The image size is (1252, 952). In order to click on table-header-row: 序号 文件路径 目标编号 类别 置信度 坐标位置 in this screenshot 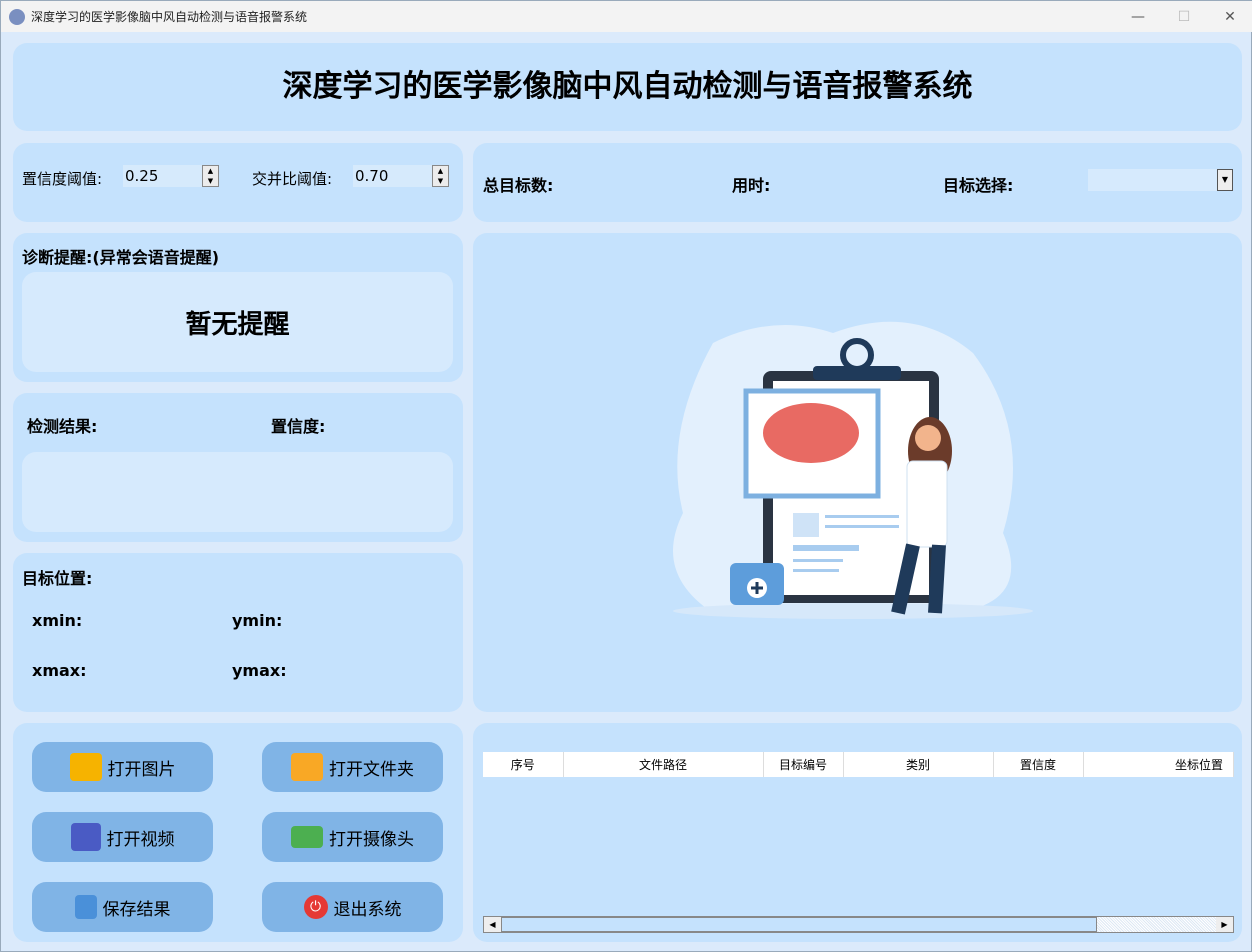, I will do `click(858, 764)`.